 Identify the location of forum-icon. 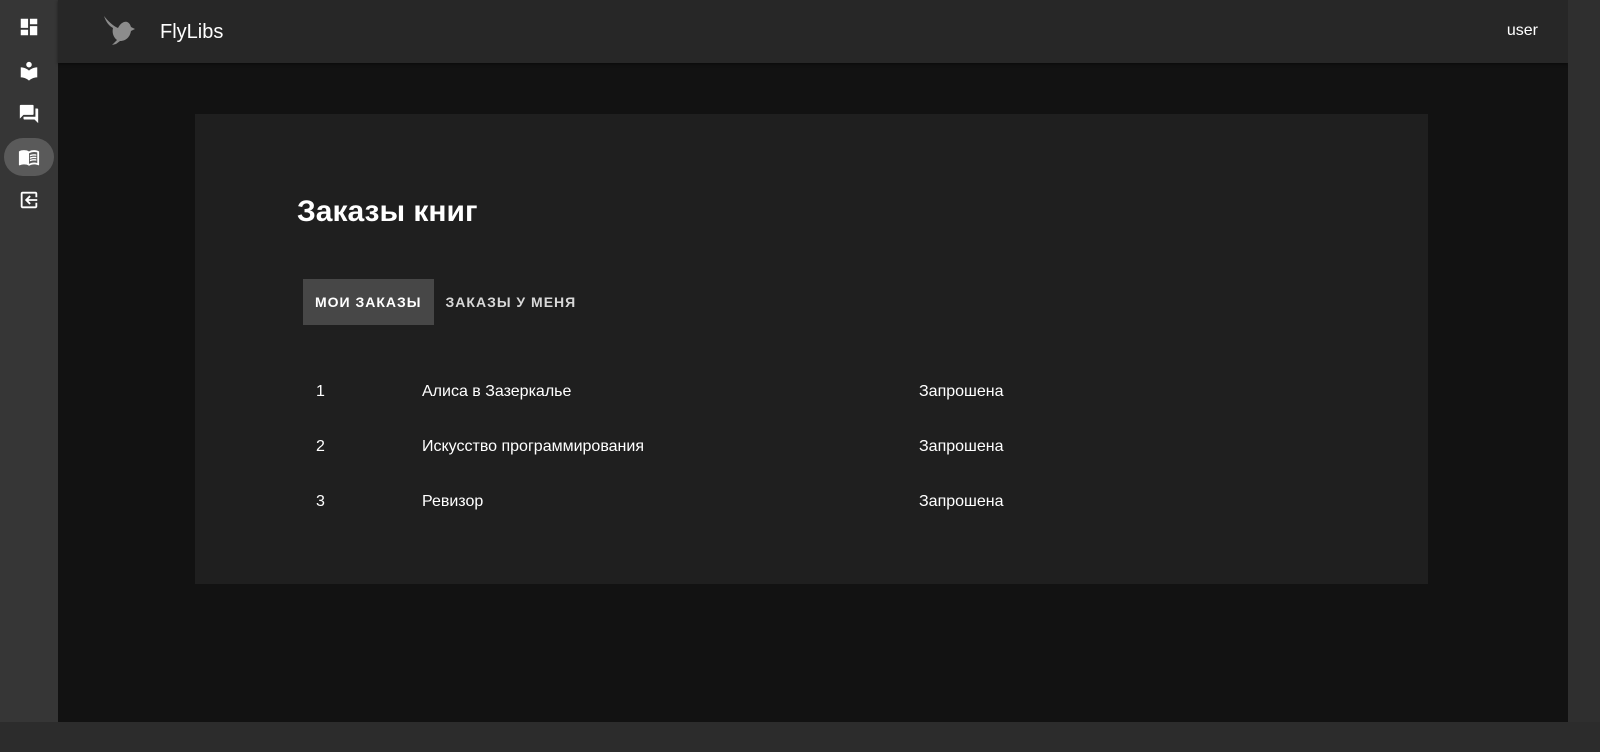
(29, 114).